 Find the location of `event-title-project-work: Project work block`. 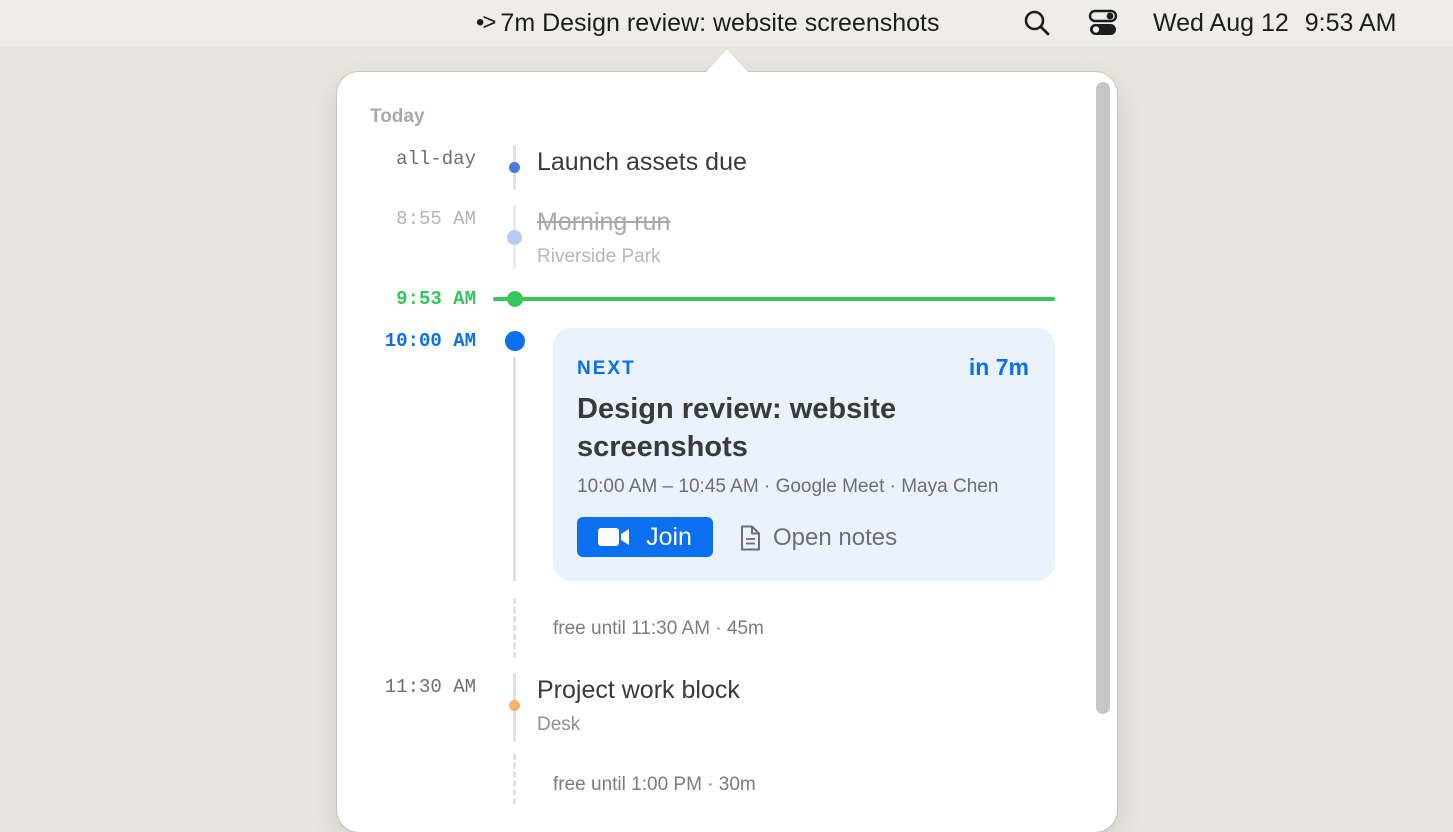

event-title-project-work: Project work block is located at coordinates (638, 690).